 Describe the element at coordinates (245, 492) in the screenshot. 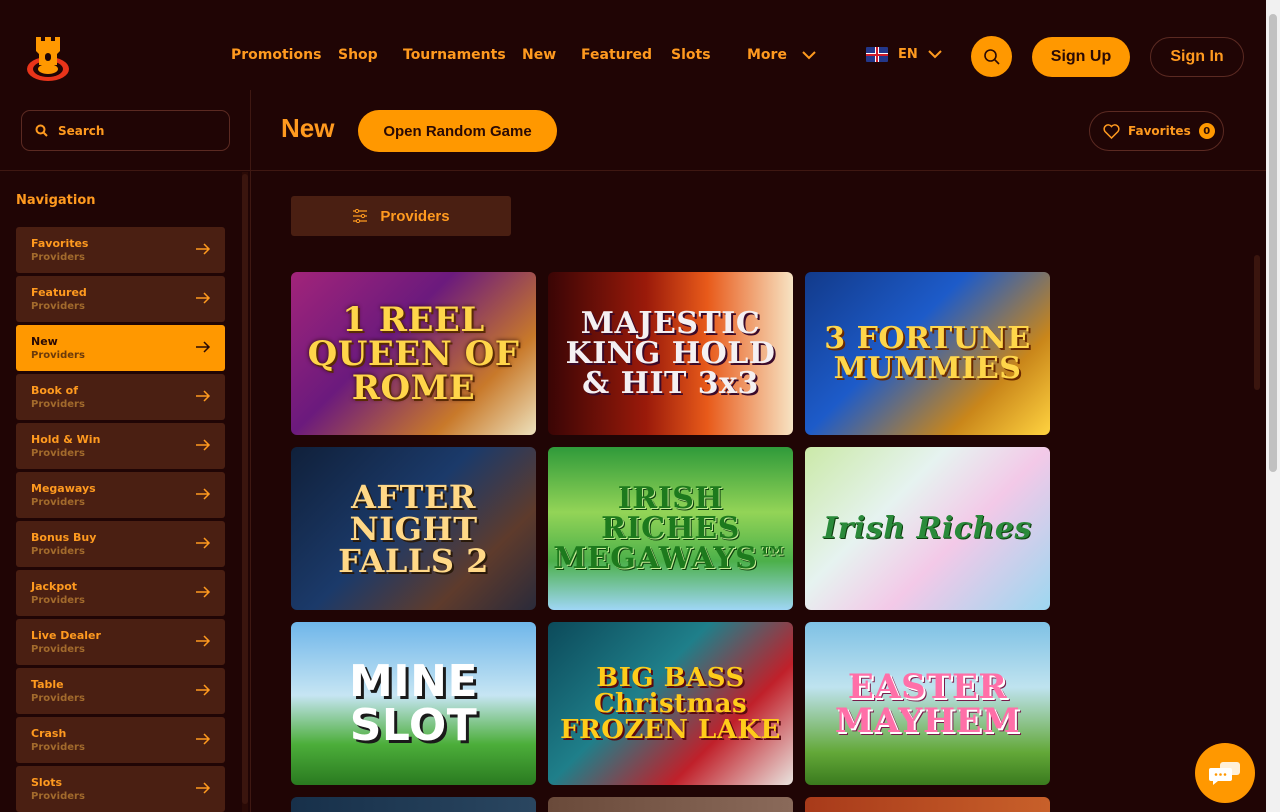

I see `sidebar-scrollbar` at that location.